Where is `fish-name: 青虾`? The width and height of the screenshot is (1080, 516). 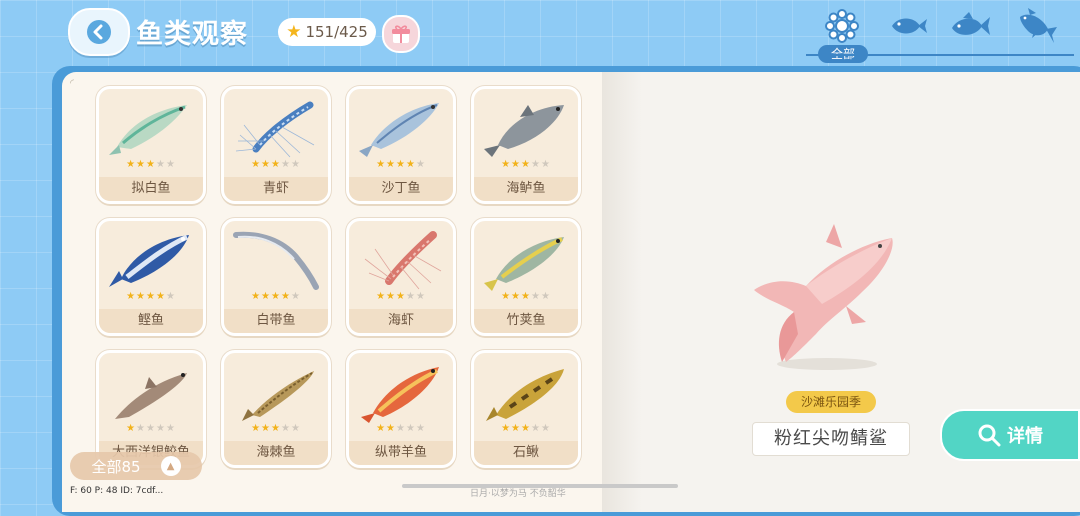 fish-name: 青虾 is located at coordinates (276, 189).